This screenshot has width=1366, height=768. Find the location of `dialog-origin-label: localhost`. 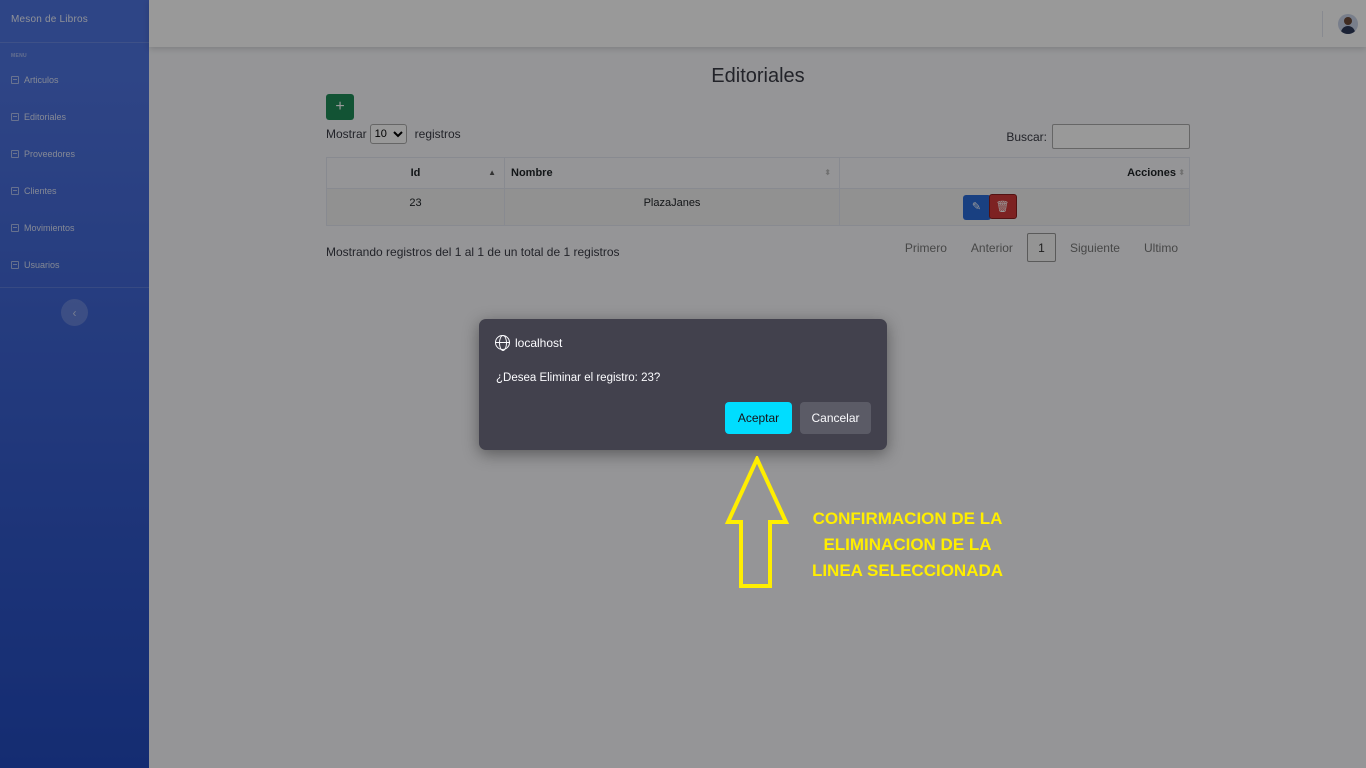

dialog-origin-label: localhost is located at coordinates (539, 342).